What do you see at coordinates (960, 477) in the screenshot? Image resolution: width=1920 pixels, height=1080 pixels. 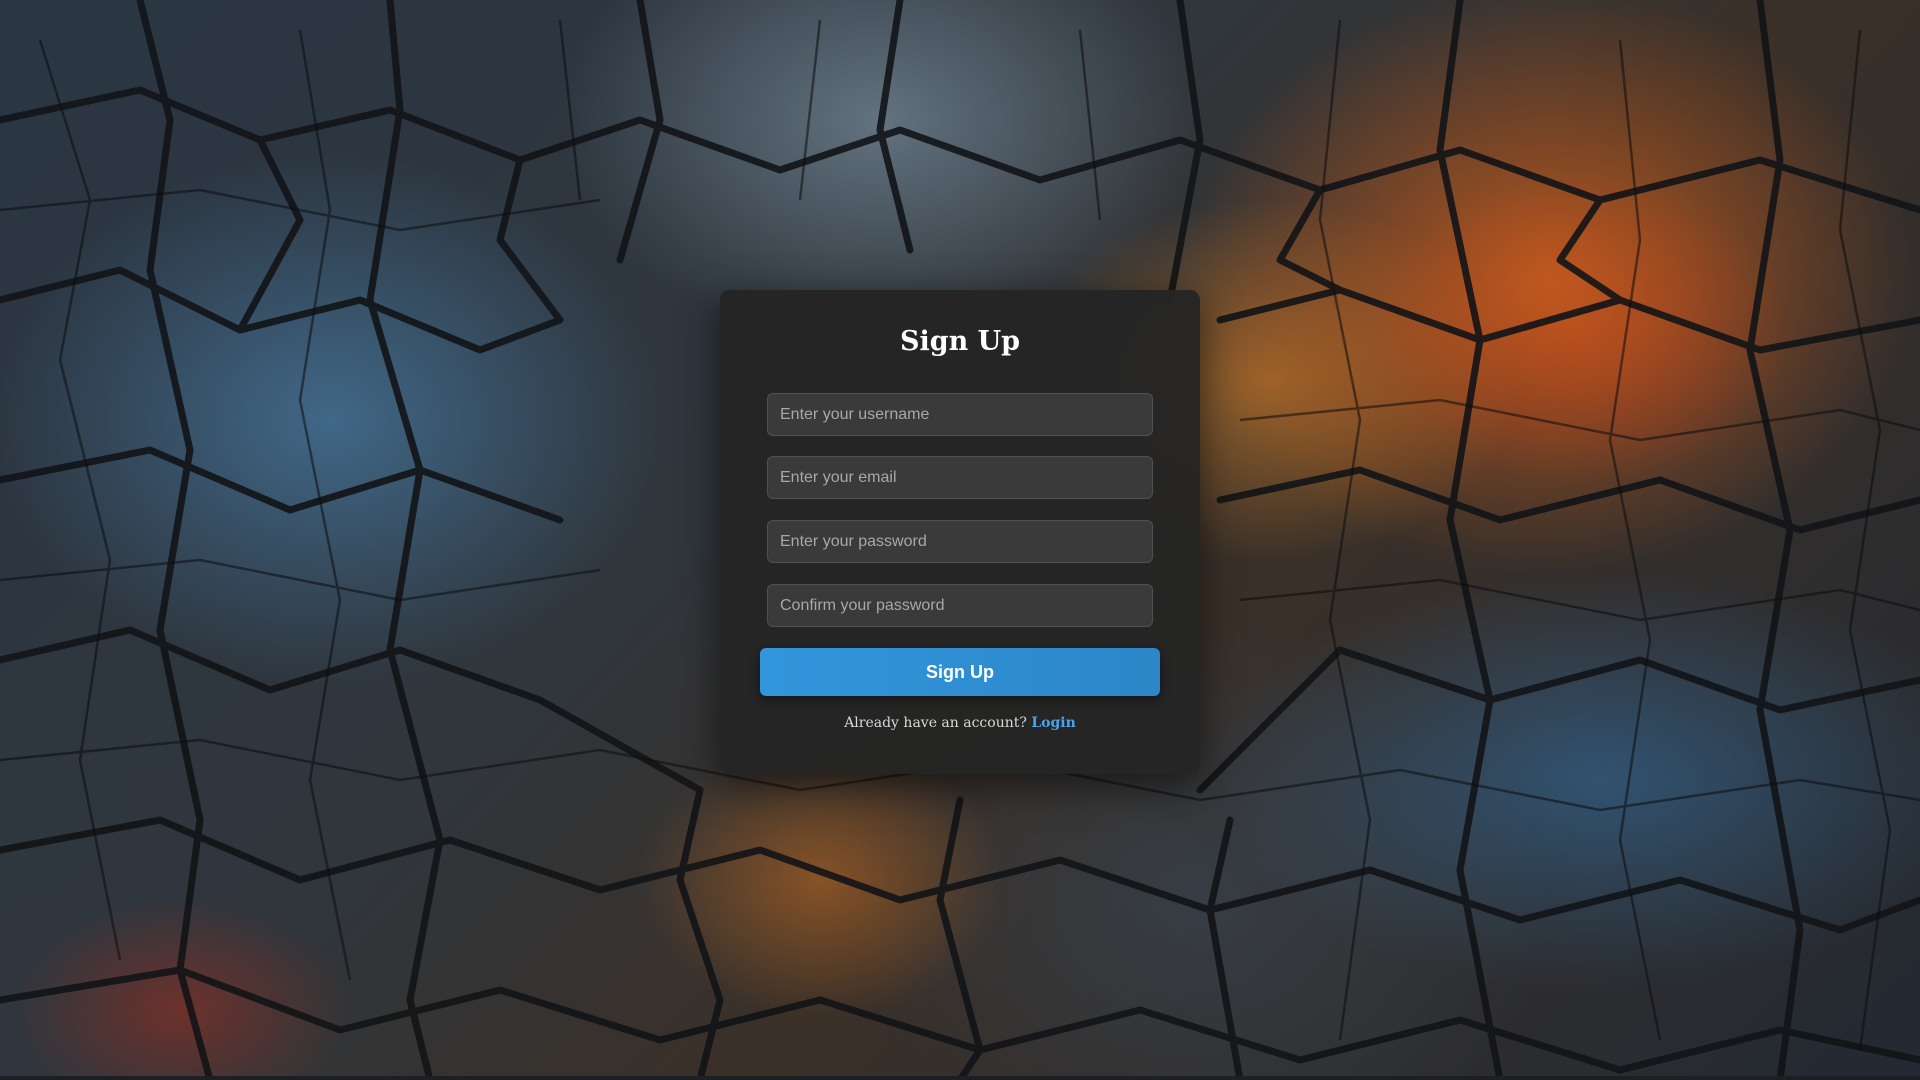 I see `email-input` at bounding box center [960, 477].